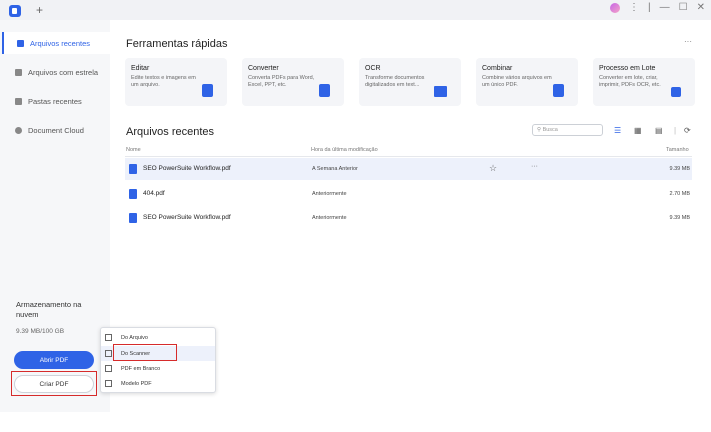  Describe the element at coordinates (133, 150) in the screenshot. I see `column-header-name: Nome` at that location.